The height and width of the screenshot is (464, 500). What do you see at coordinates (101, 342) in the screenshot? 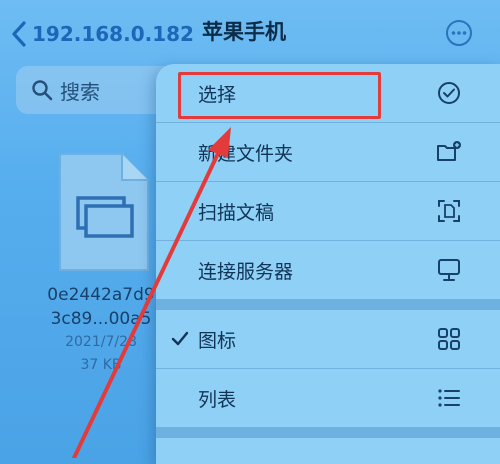
I see `file-date: 2021/7/28` at bounding box center [101, 342].